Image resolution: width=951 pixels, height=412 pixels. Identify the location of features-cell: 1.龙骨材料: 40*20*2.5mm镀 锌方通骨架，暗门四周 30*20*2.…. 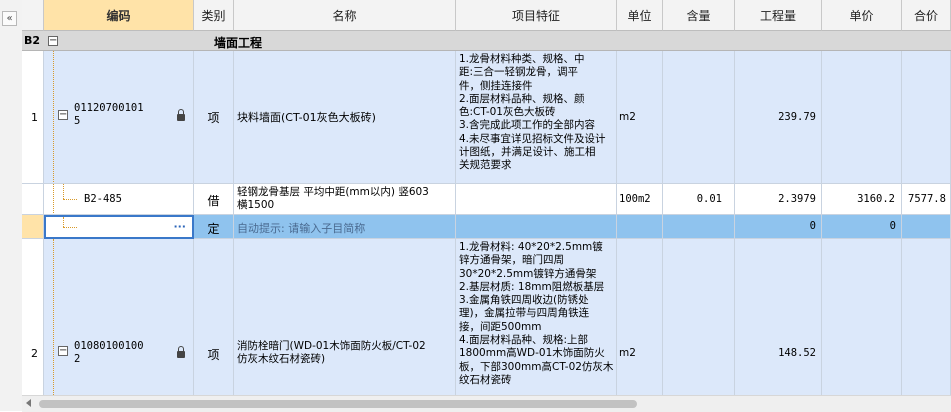
(536, 317).